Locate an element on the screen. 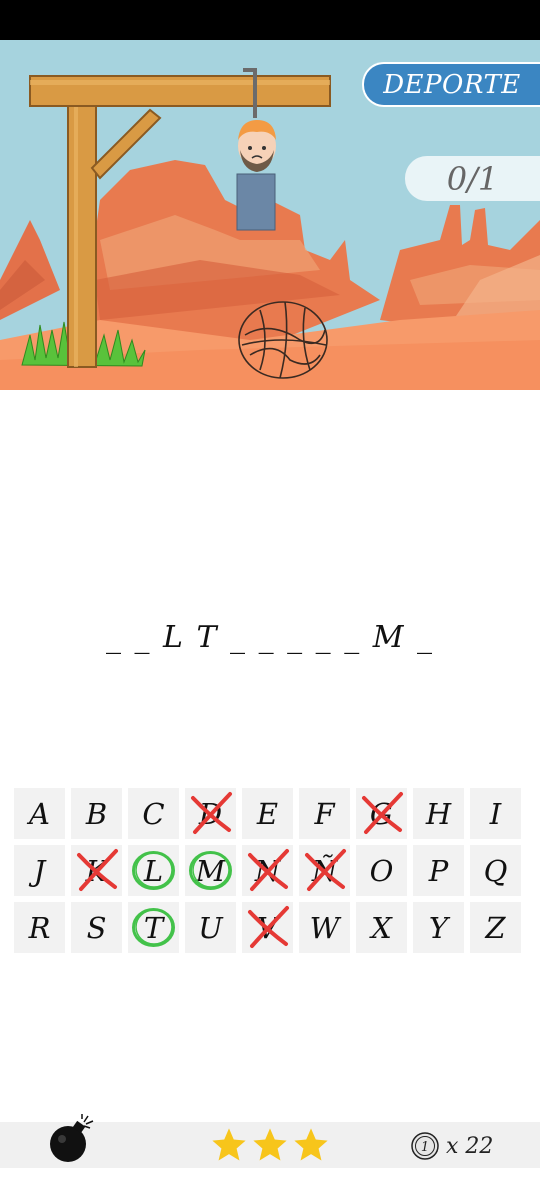  hangman-figure is located at coordinates (256, 175).